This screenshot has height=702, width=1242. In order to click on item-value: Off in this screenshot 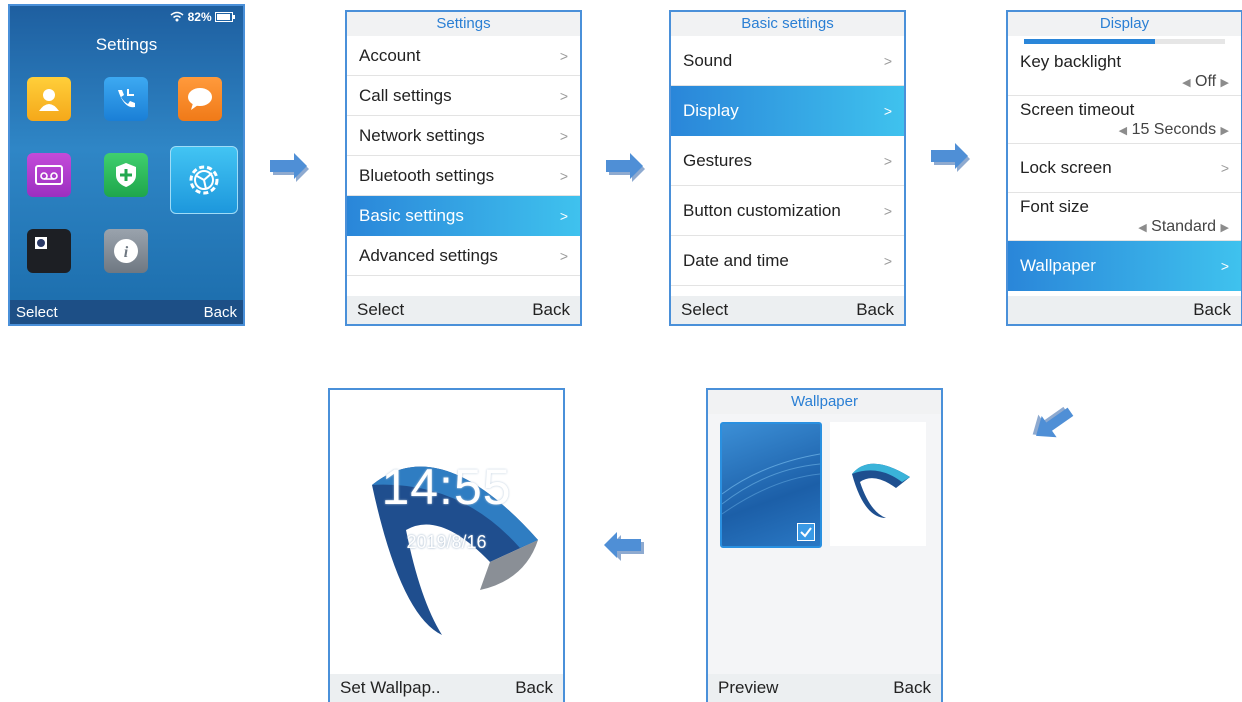, I will do `click(1206, 81)`.